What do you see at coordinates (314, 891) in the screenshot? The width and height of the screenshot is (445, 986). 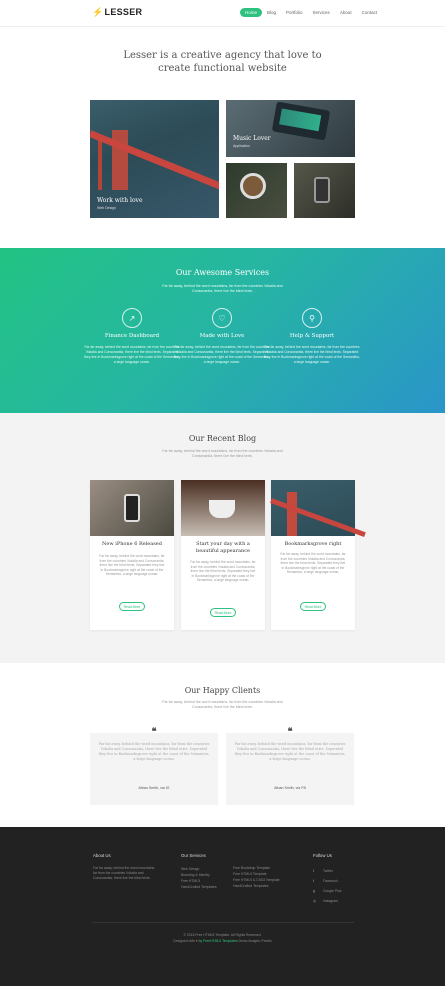 I see `googleplus-icon: g` at bounding box center [314, 891].